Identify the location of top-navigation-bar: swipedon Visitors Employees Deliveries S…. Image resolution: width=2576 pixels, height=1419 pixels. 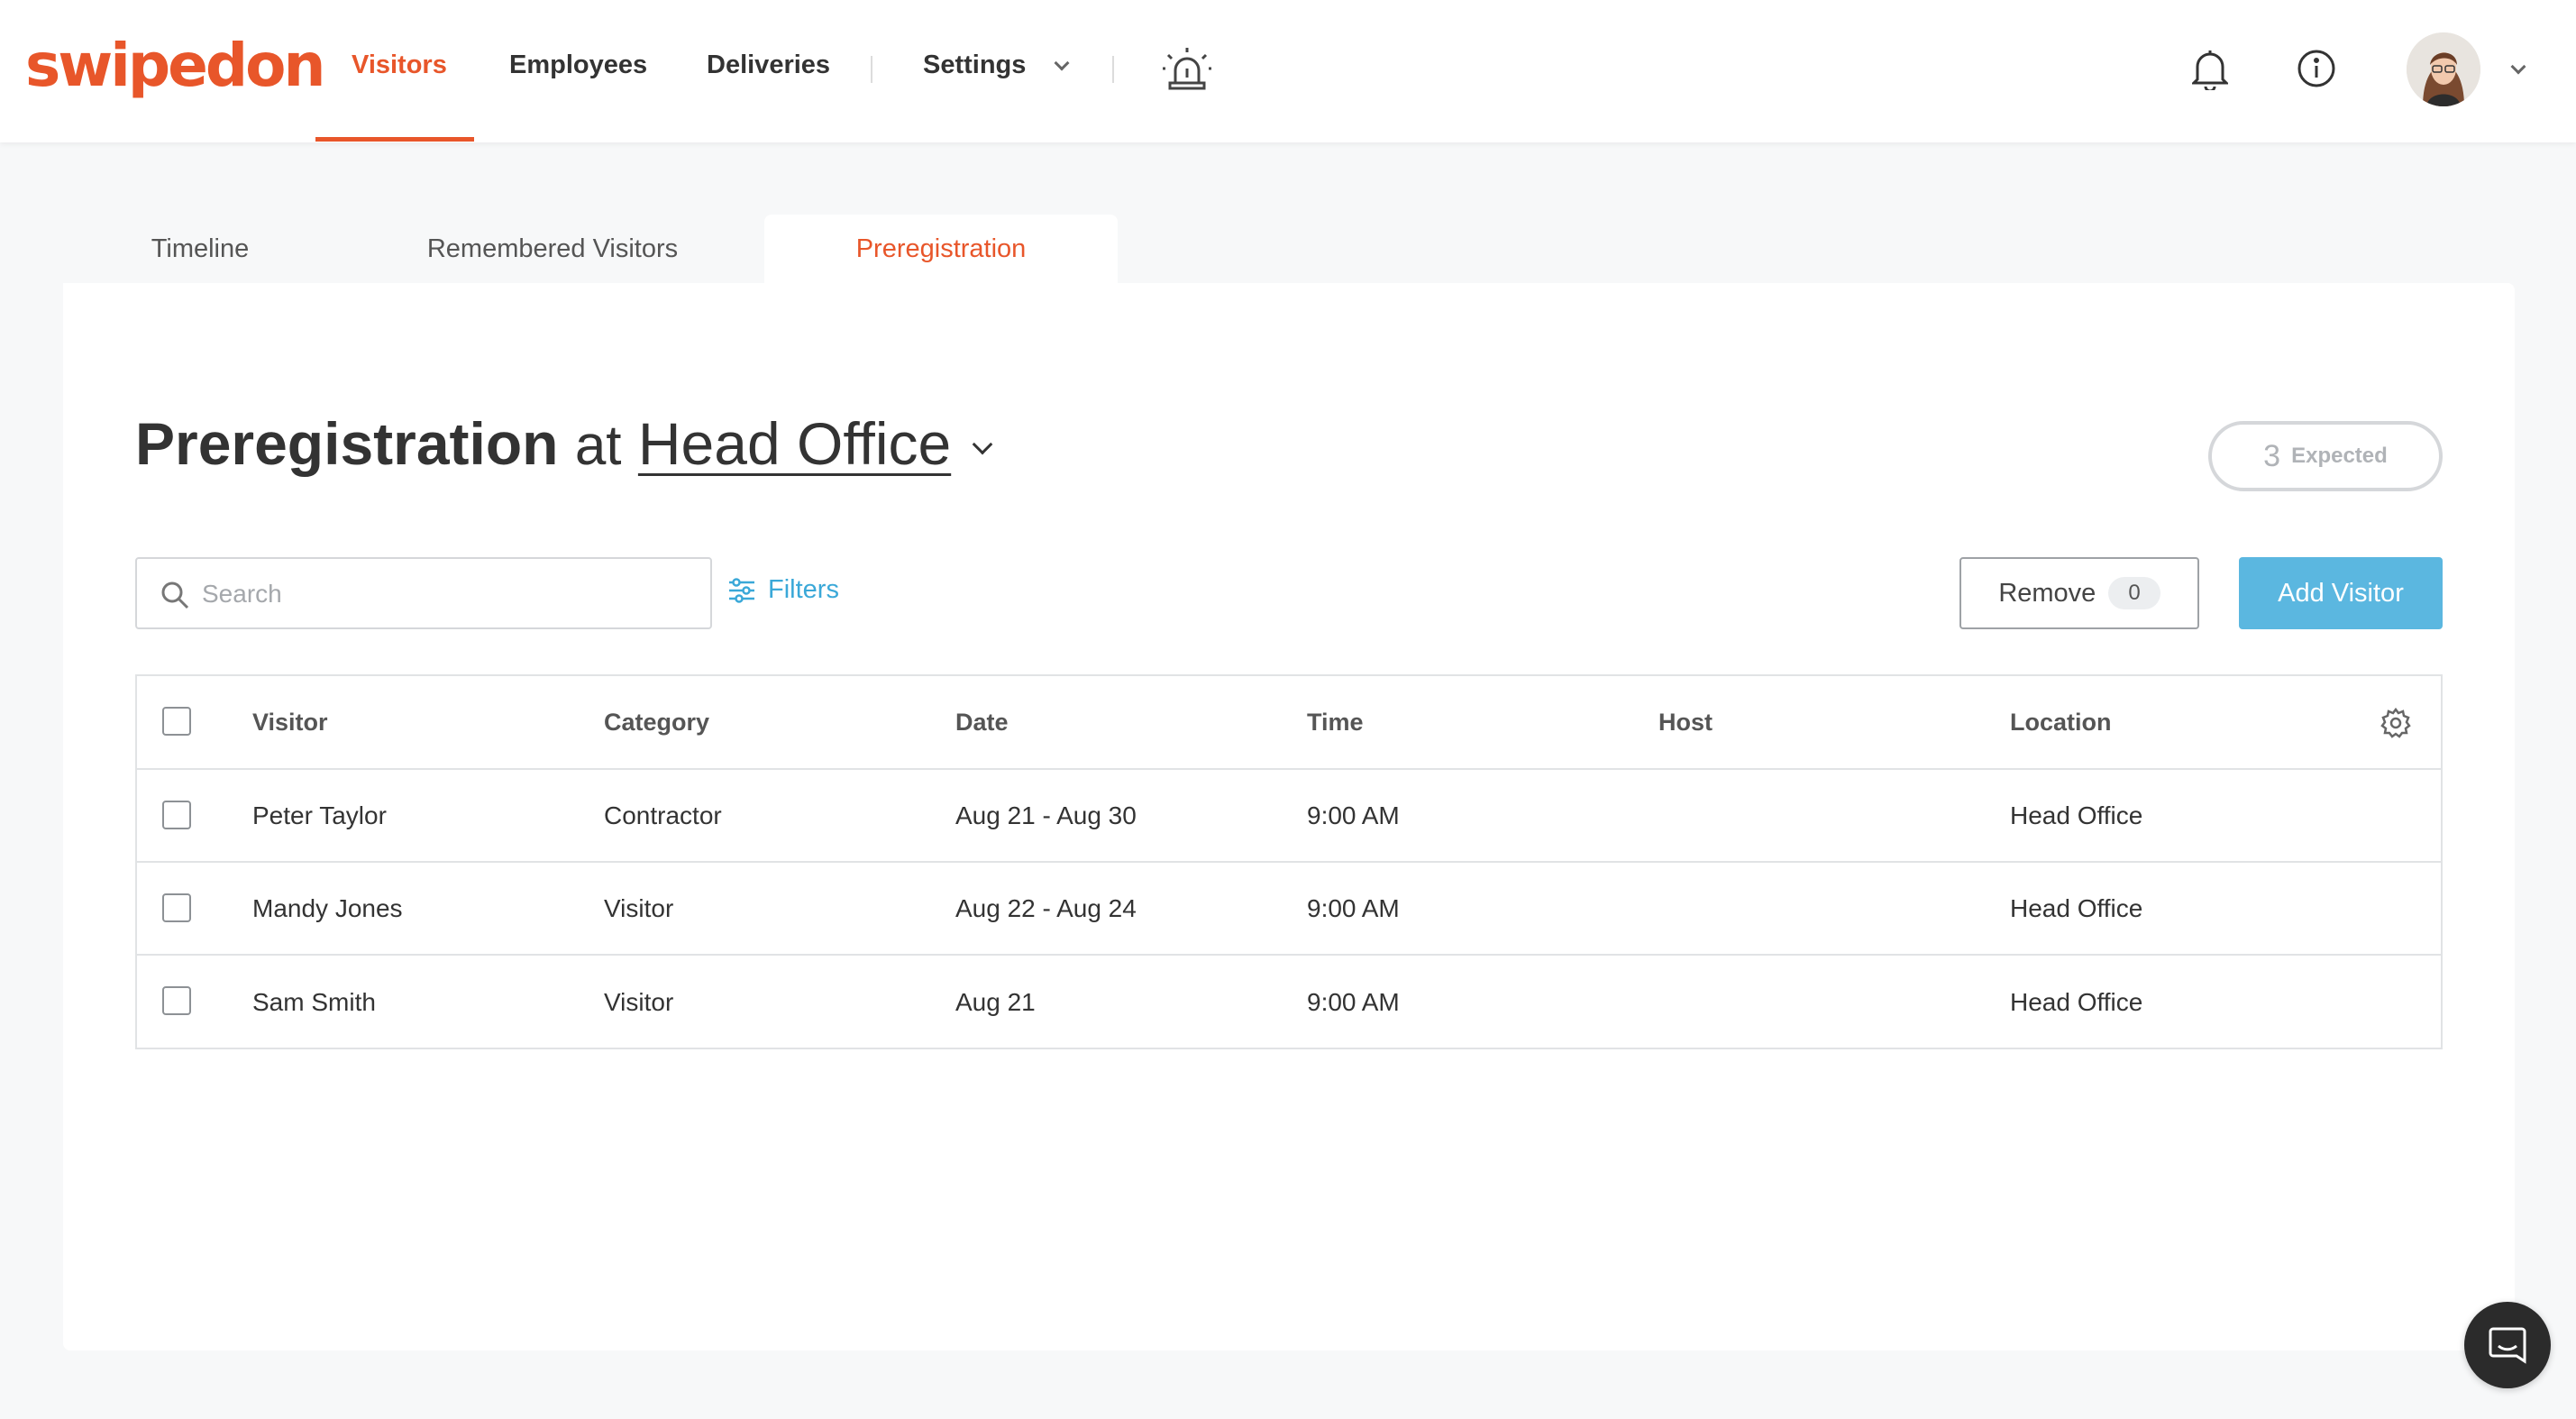
(1288, 71).